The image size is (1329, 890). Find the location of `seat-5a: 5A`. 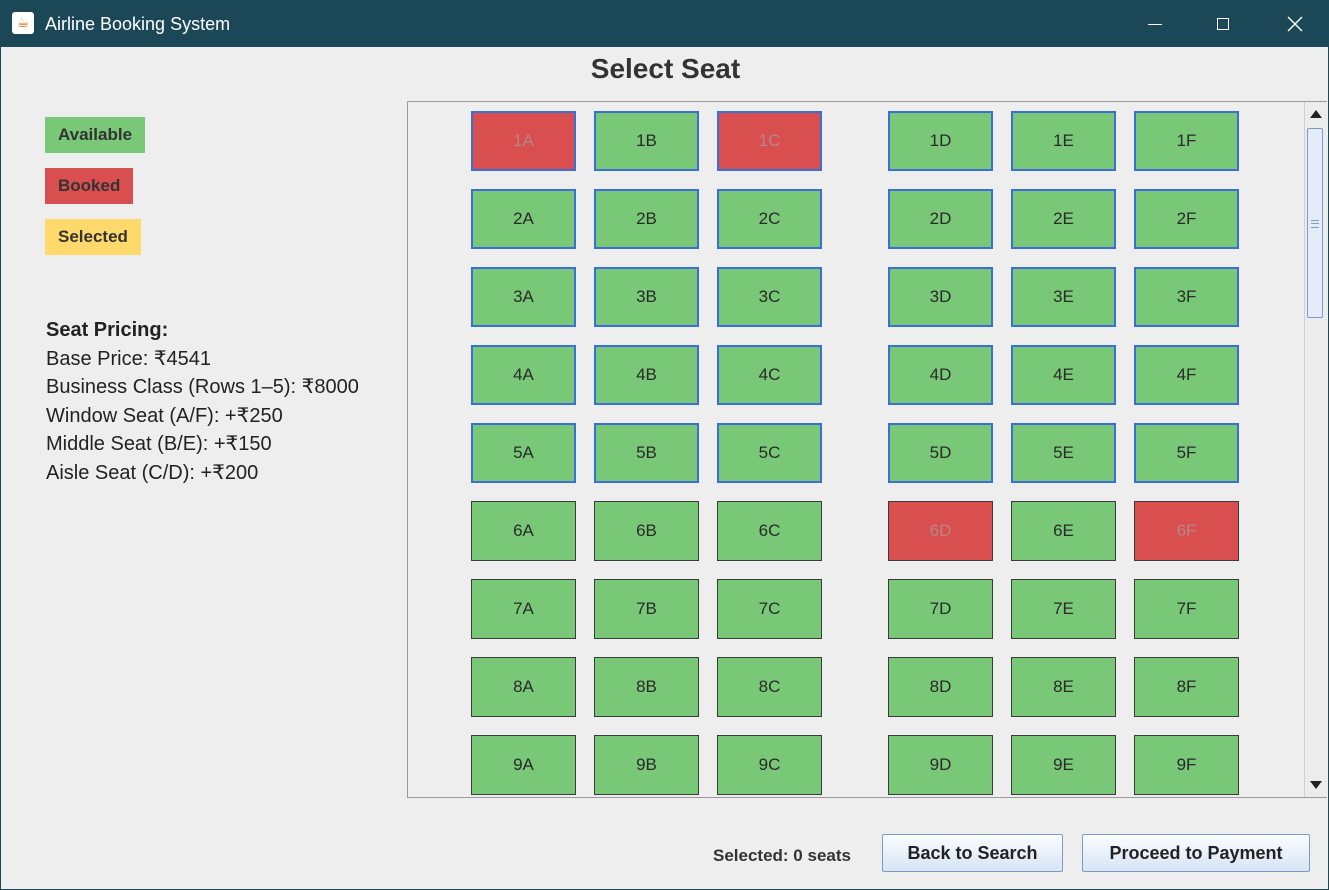

seat-5a: 5A is located at coordinates (523, 453).